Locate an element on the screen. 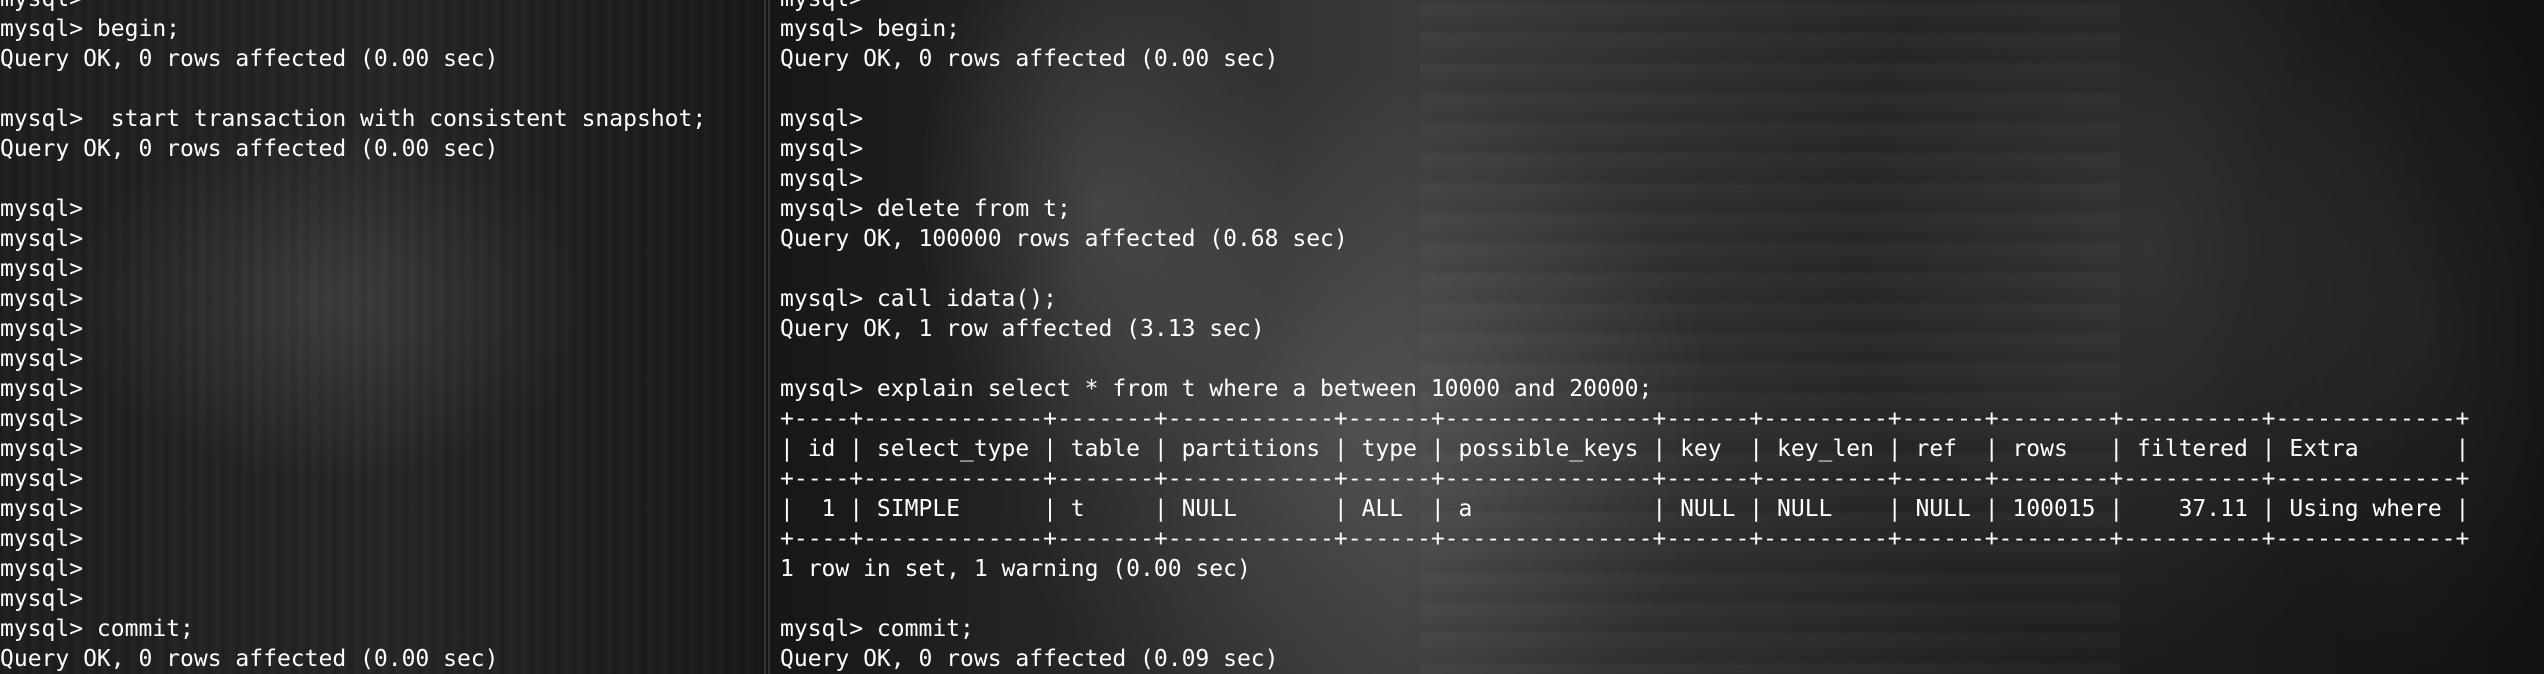 Image resolution: width=2544 pixels, height=674 pixels. right-terminal-line: Query OK, 0 rows affected (0.09 sec) is located at coordinates (1029, 659).